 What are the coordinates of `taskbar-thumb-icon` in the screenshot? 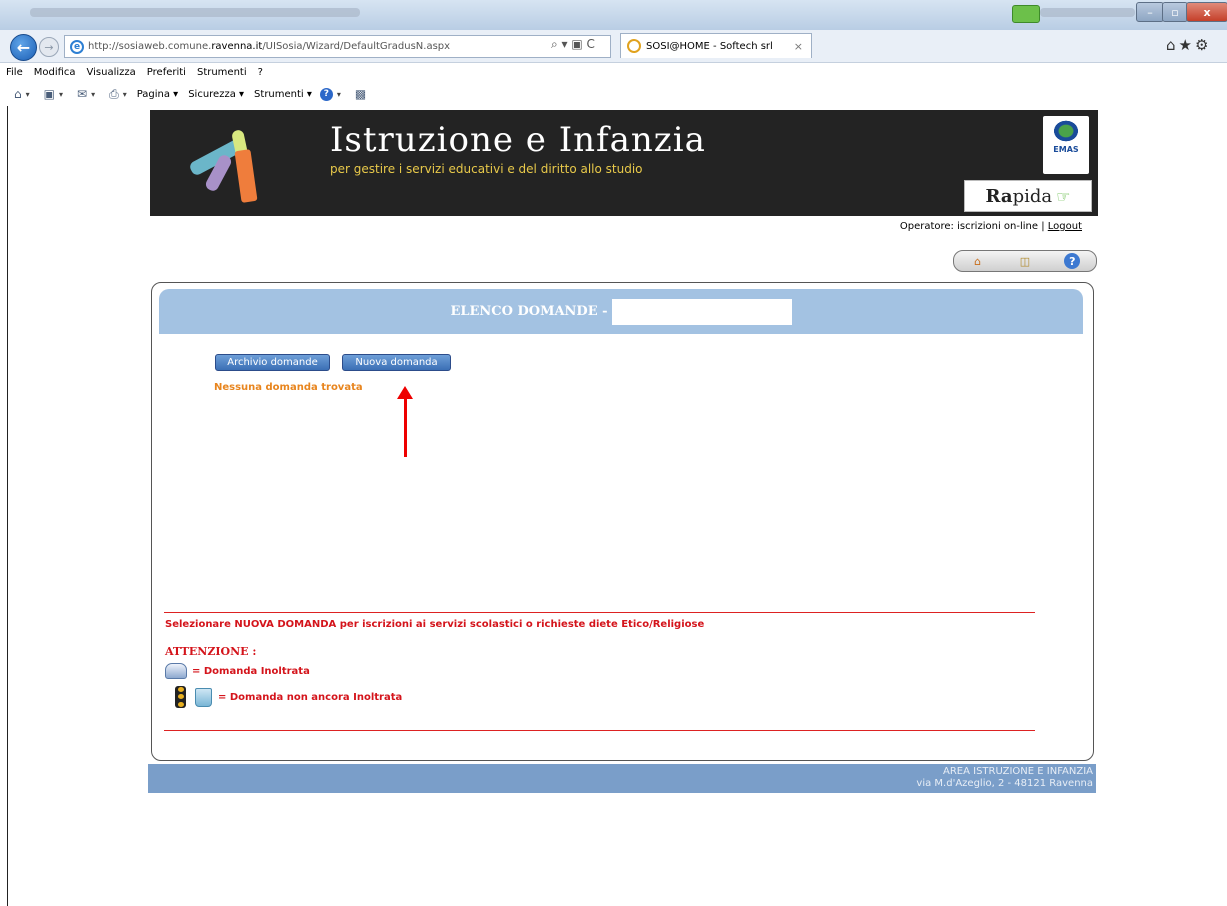 It's located at (1026, 14).